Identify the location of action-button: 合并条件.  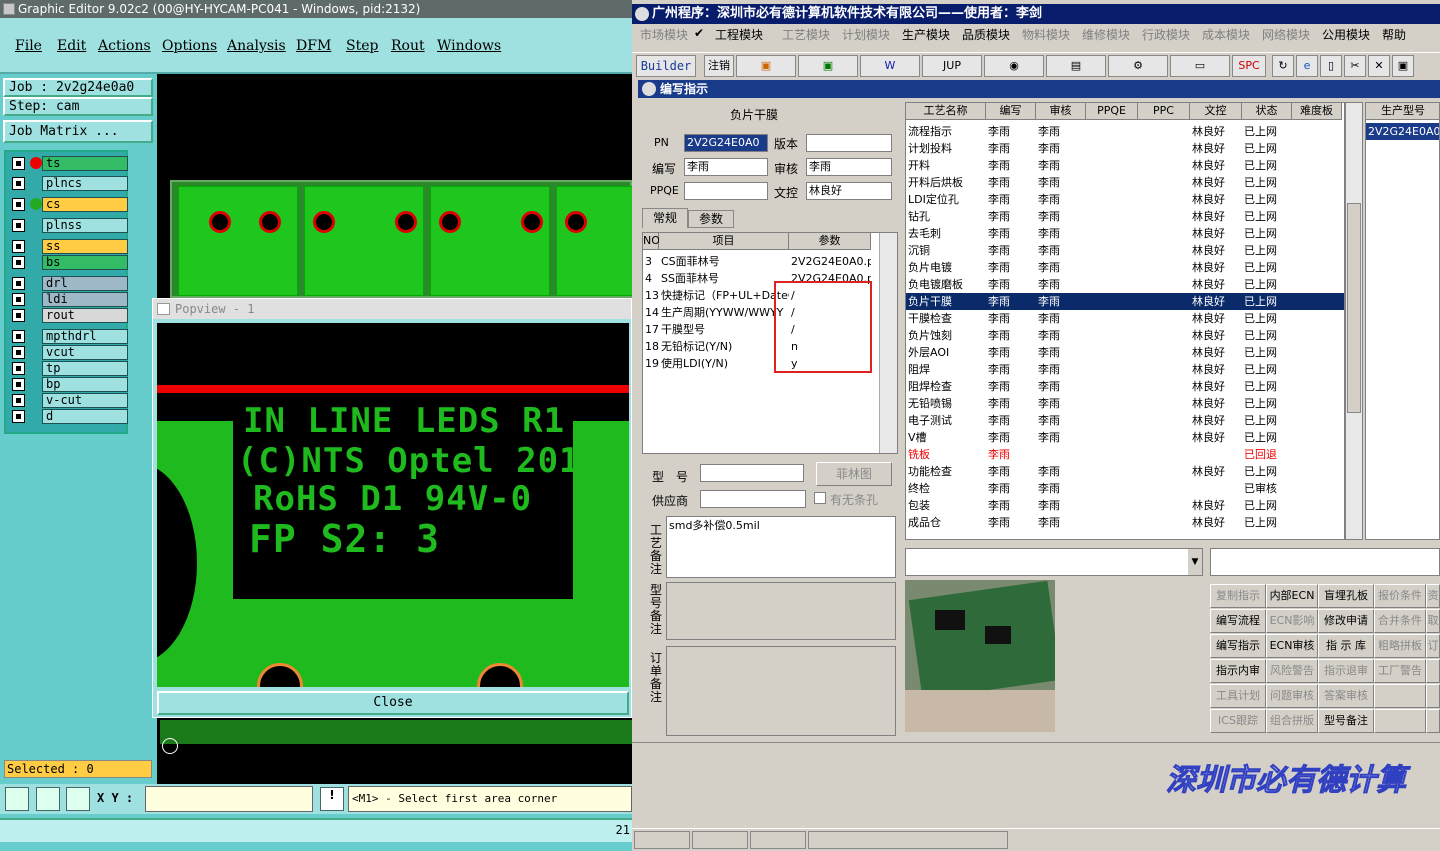
(1400, 621).